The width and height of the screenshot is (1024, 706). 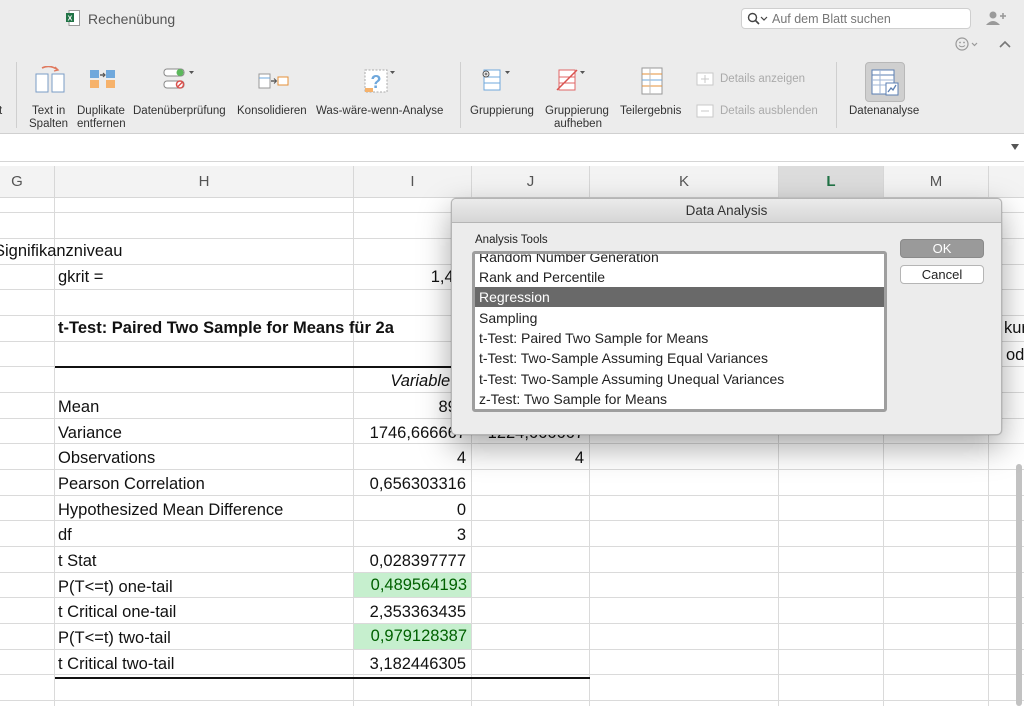 I want to click on chevron-down-icon, so click(x=1015, y=147).